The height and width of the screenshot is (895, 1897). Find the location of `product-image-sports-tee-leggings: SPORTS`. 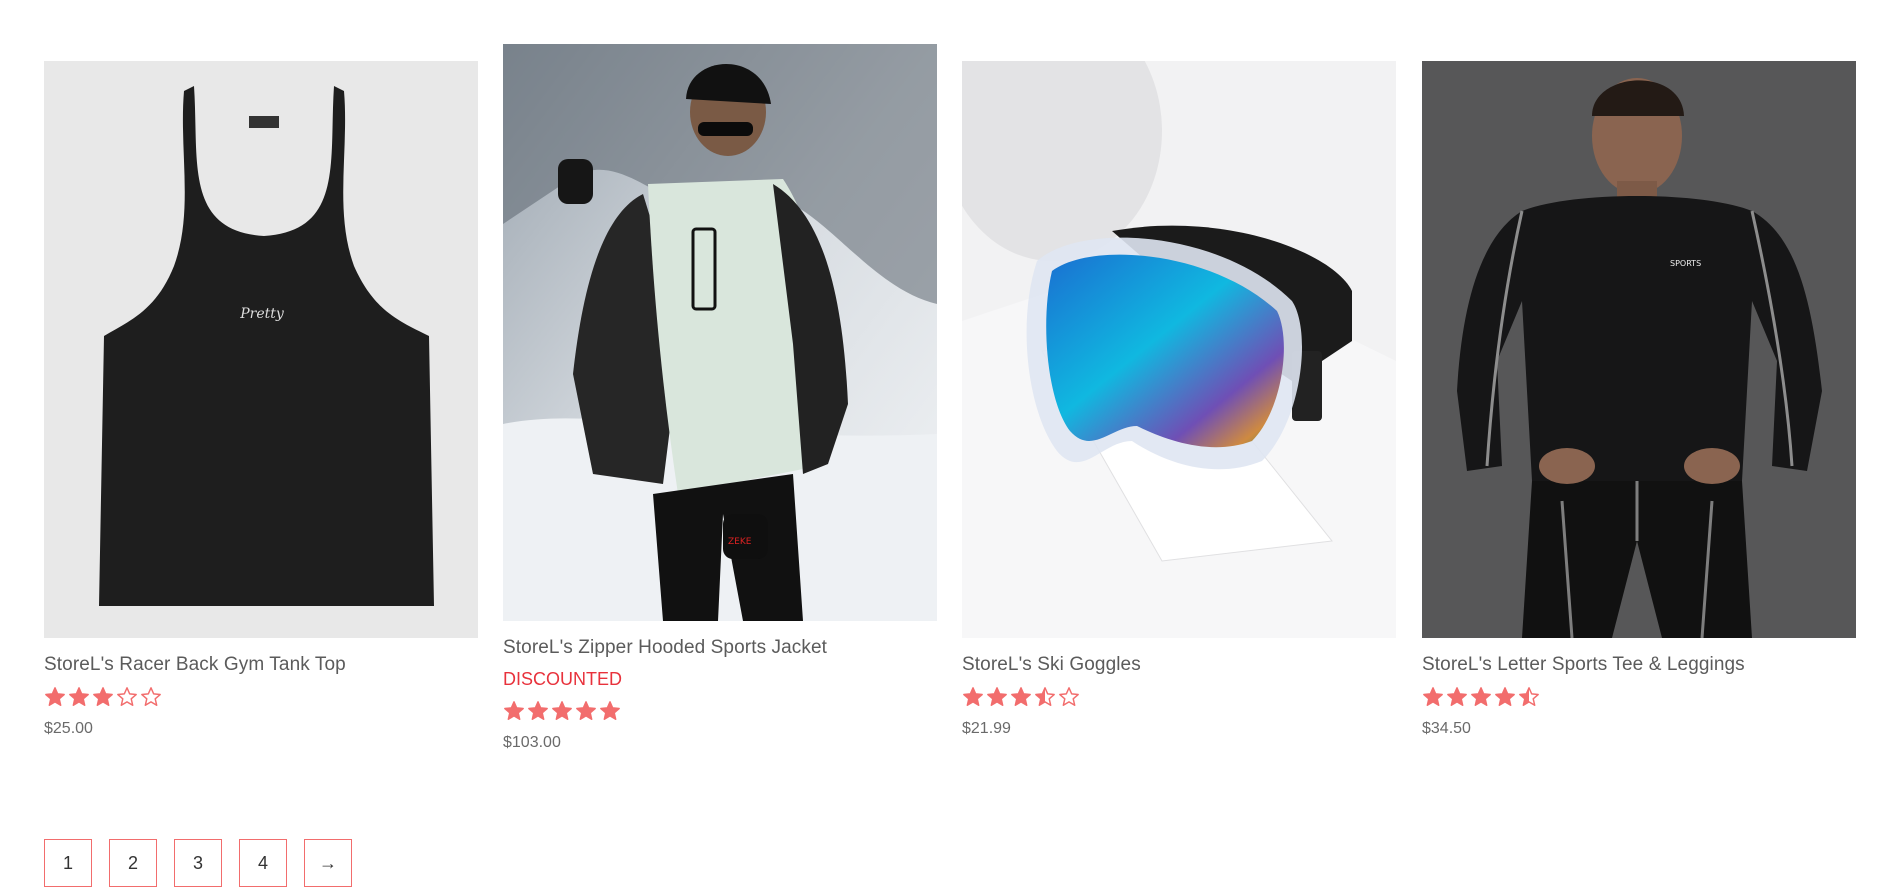

product-image-sports-tee-leggings: SPORTS is located at coordinates (1639, 349).